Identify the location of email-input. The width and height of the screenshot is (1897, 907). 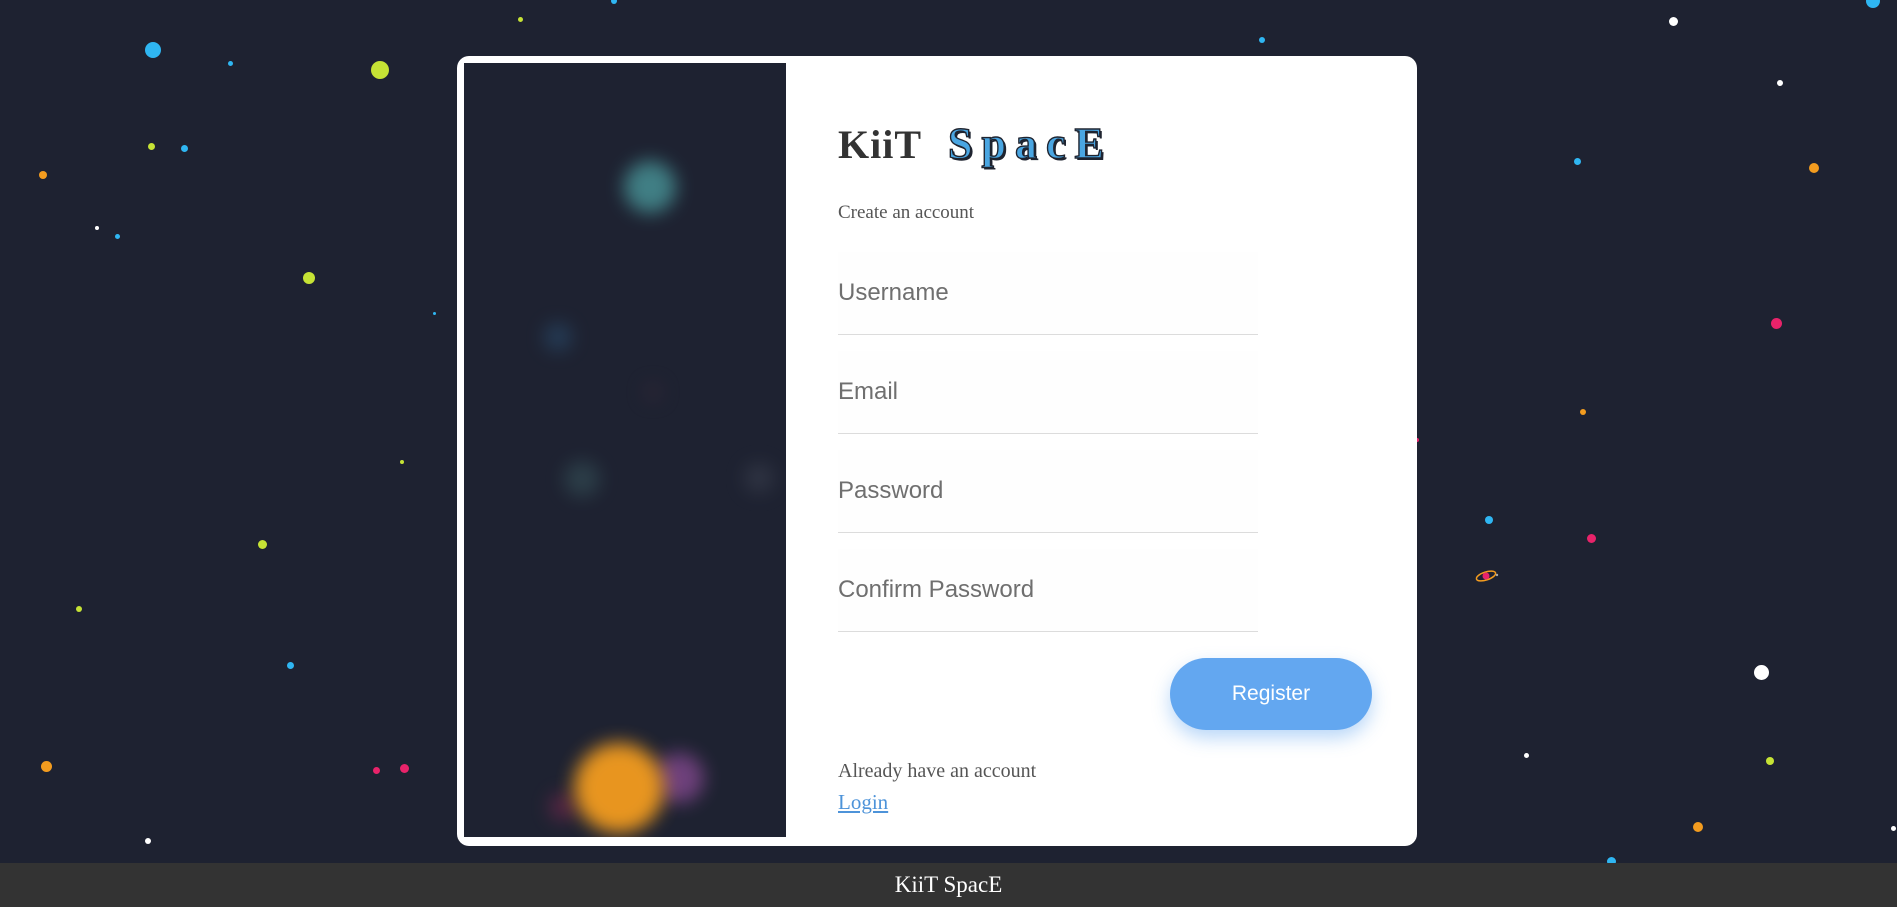
(1048, 392).